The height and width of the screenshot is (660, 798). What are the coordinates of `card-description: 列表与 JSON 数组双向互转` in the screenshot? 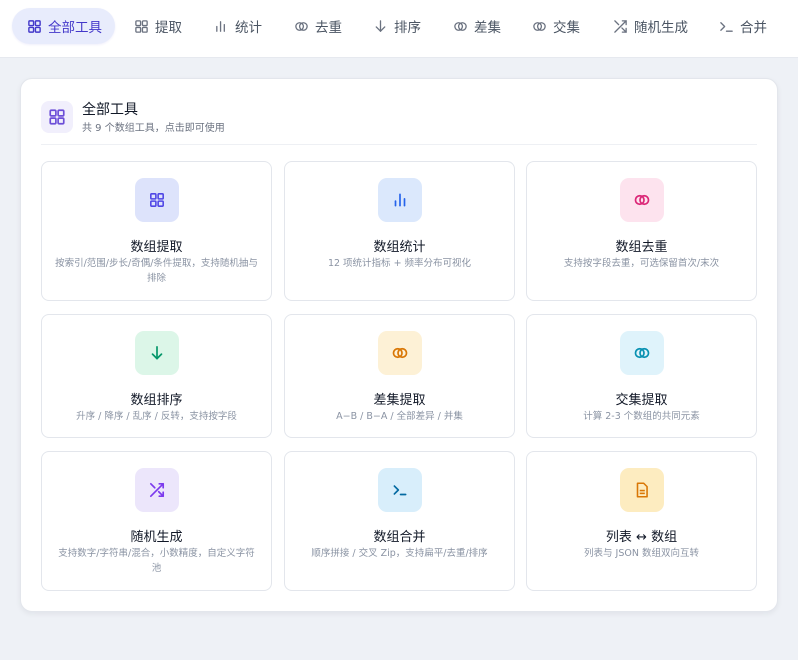 It's located at (641, 553).